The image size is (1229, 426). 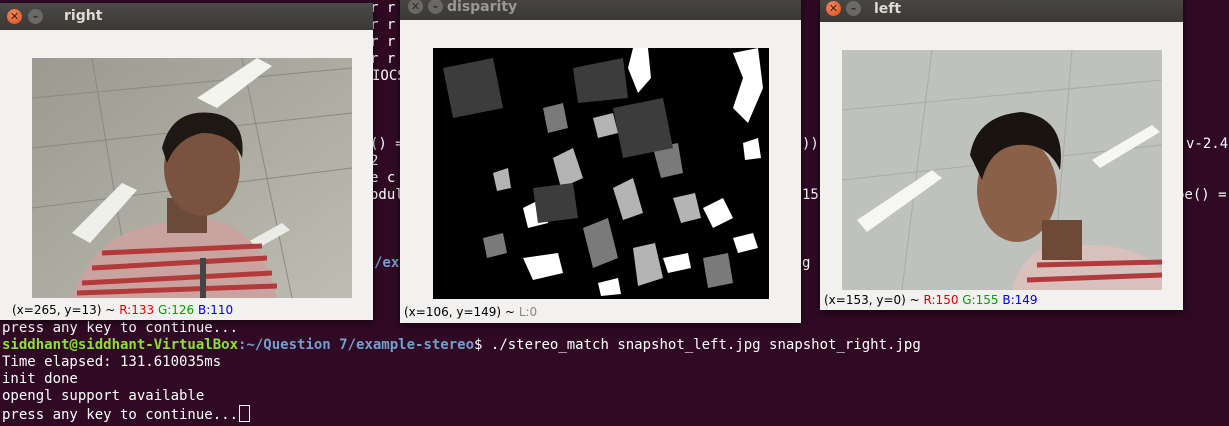 I want to click on status-coords: (x=106, y=149) ~, so click(x=459, y=312).